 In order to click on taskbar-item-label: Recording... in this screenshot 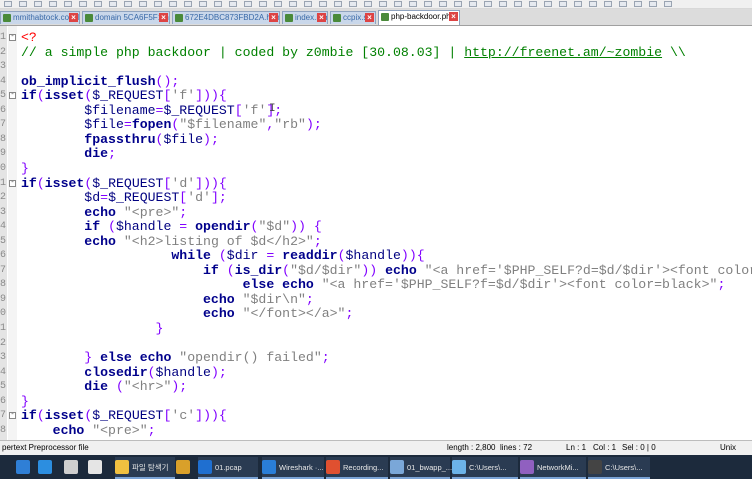, I will do `click(363, 467)`.